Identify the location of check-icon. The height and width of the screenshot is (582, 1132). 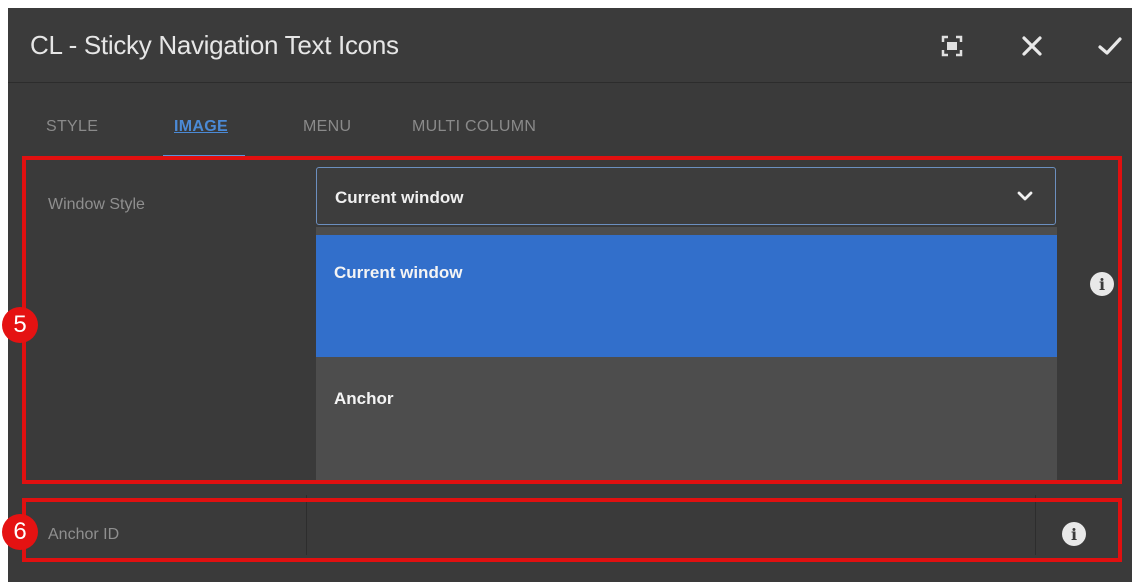
(1110, 46).